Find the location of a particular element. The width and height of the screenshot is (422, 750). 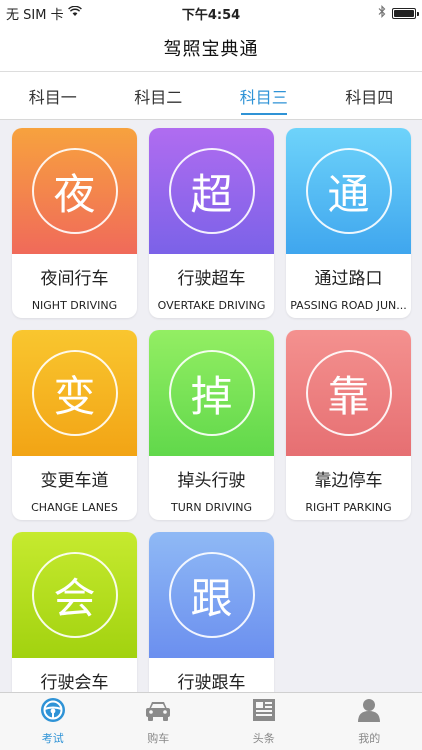

bottom-tab-bar: 考试 购车 头条 我的 is located at coordinates (211, 721).